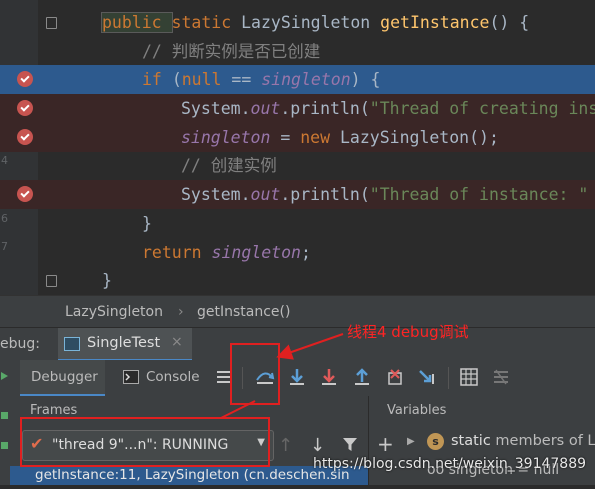 The image size is (595, 489). I want to click on annotation-label: 线程4 debug调试, so click(408, 332).